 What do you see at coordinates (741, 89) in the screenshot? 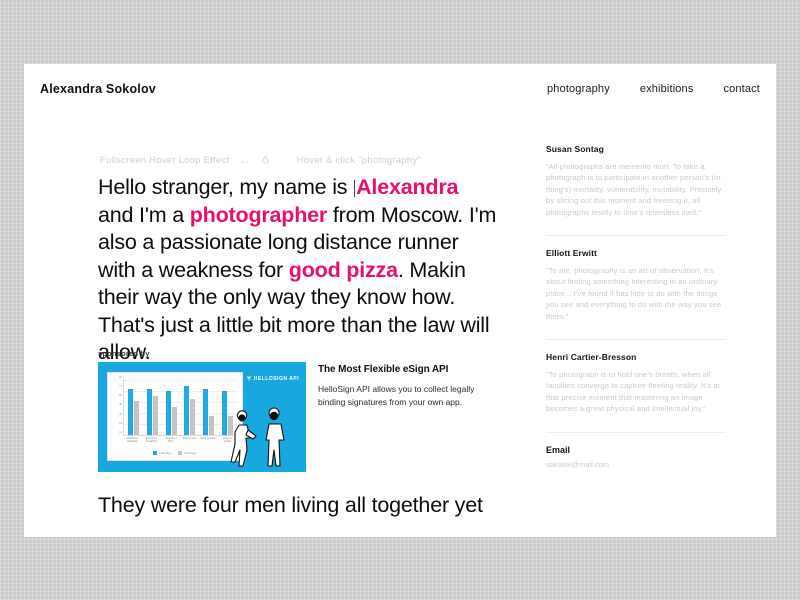
I see `nav-link-contact: contact` at bounding box center [741, 89].